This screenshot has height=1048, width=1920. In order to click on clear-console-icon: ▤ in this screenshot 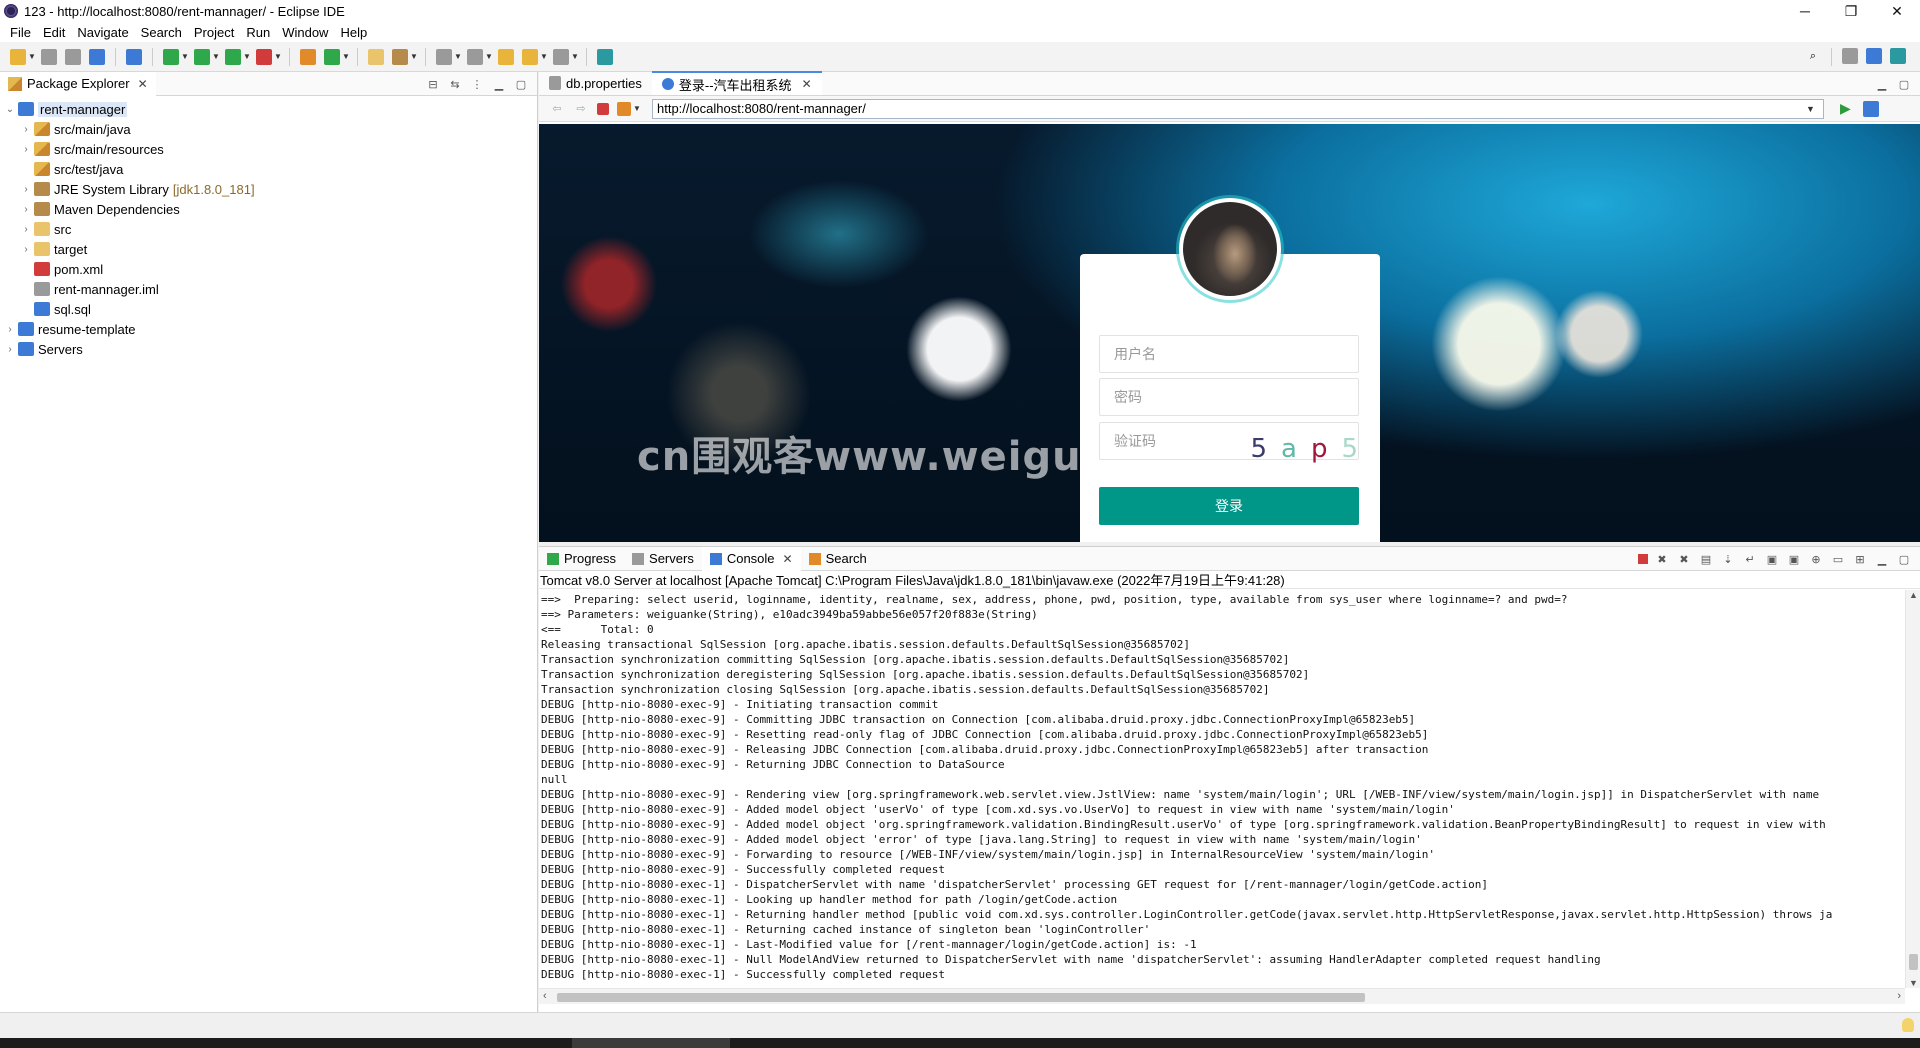, I will do `click(1706, 559)`.